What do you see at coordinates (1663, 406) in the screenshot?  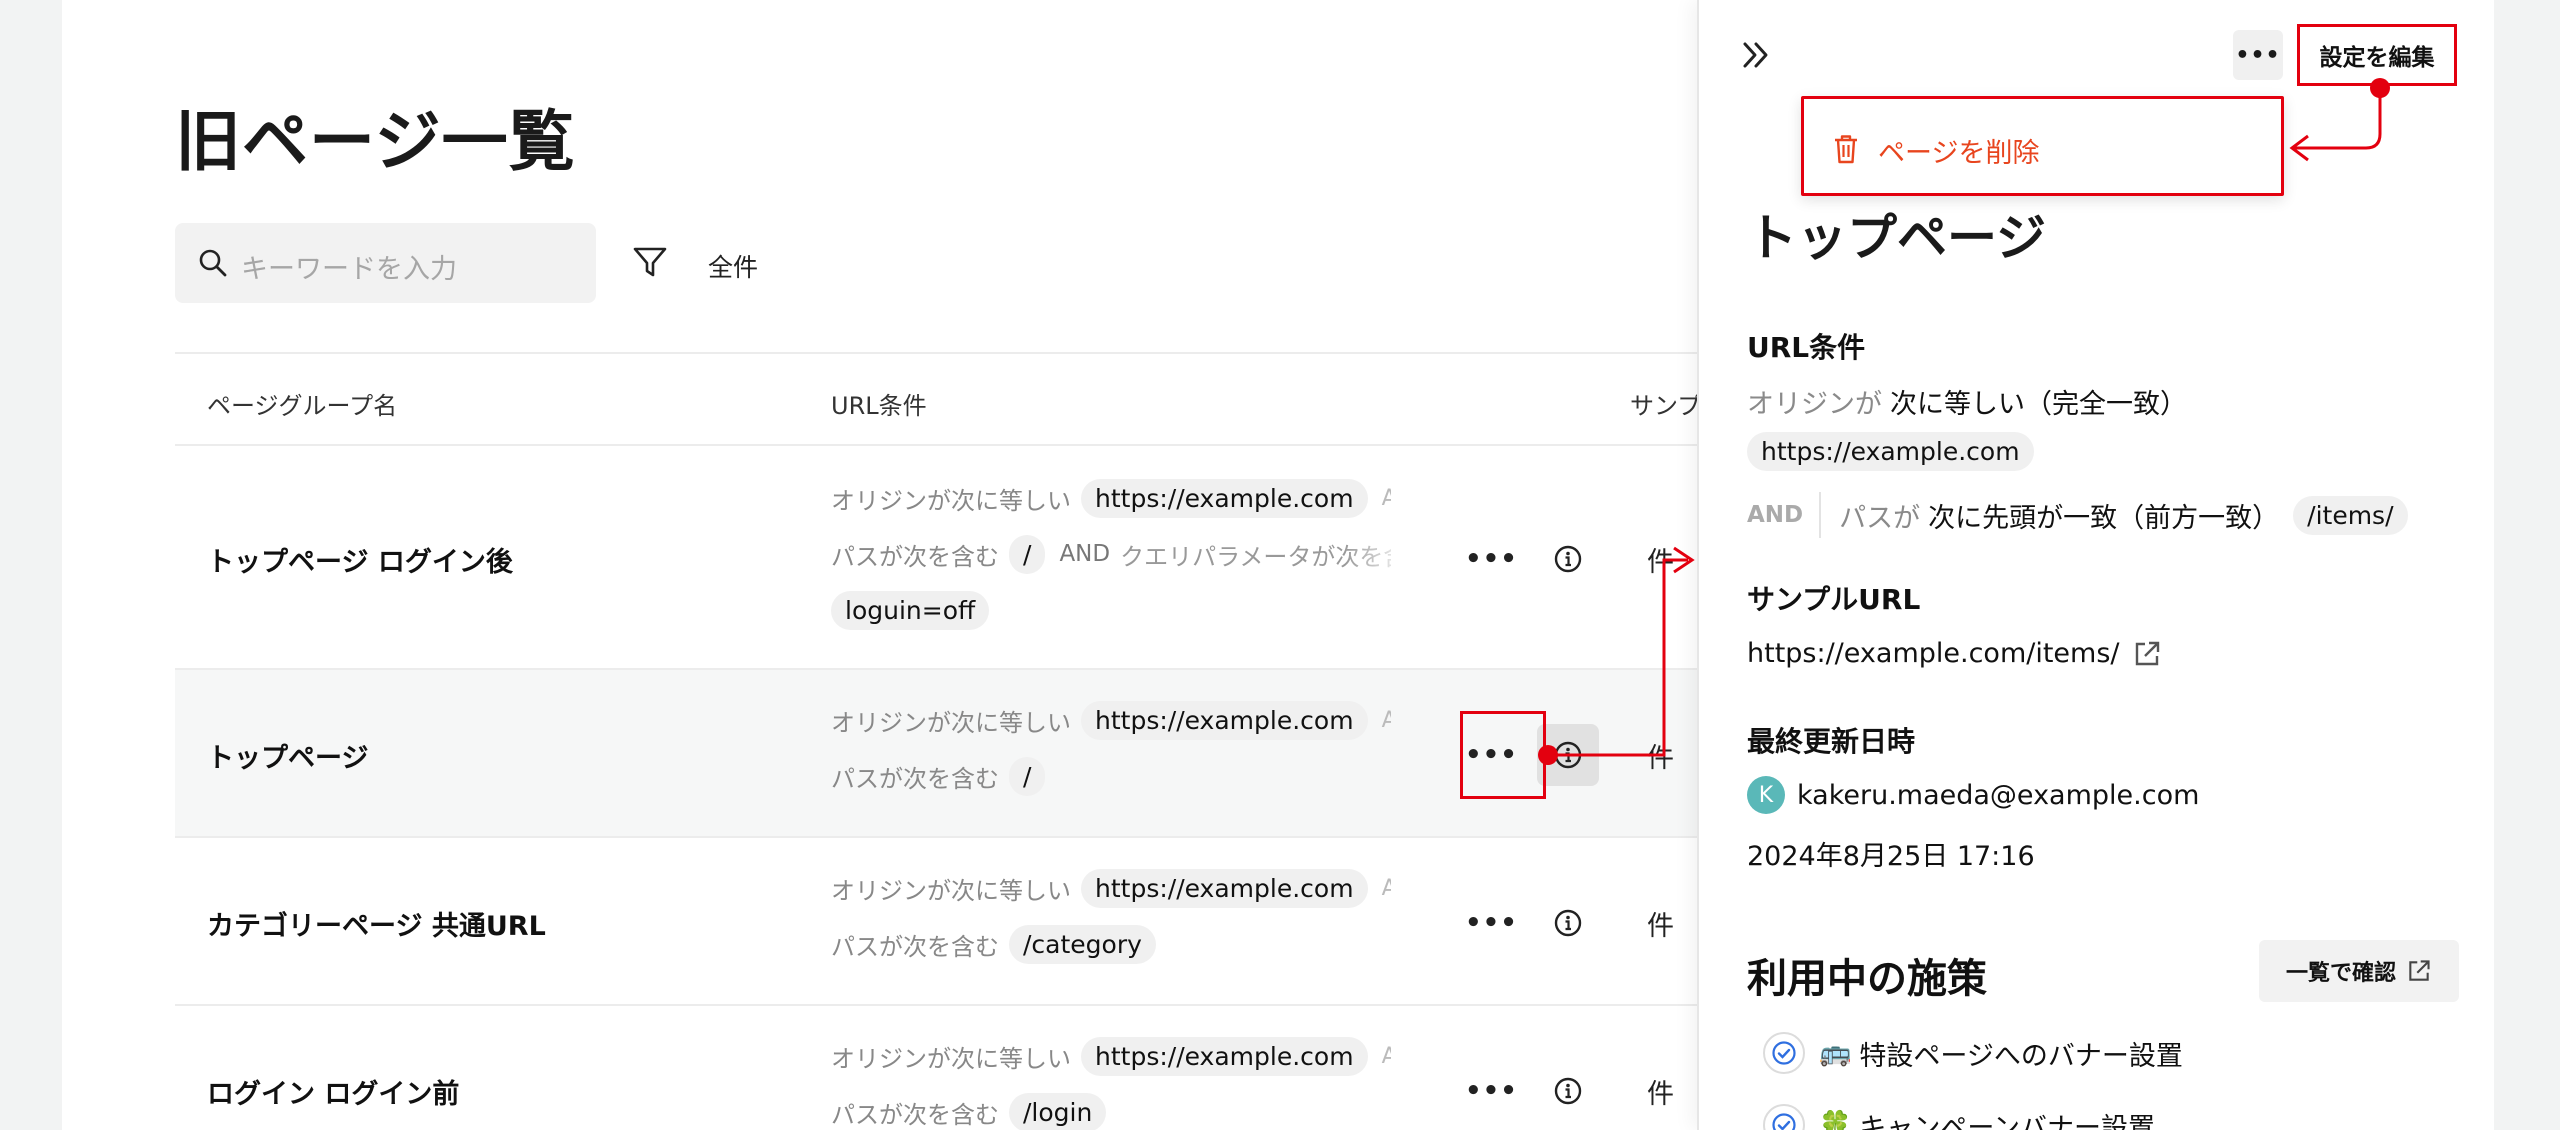 I see `column-header-sample: サンプルUR` at bounding box center [1663, 406].